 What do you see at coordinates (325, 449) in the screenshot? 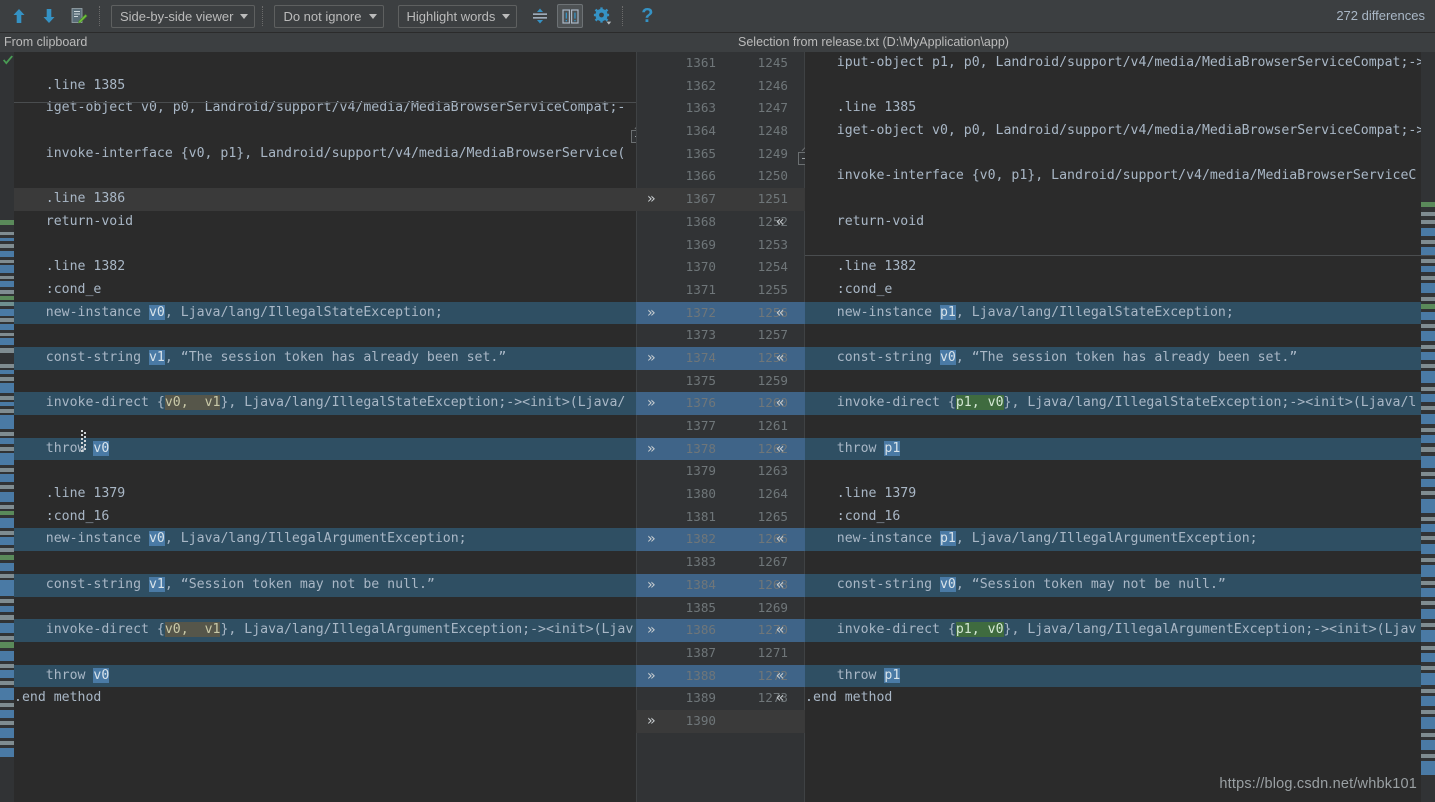
I see `code-line: throw v0` at bounding box center [325, 449].